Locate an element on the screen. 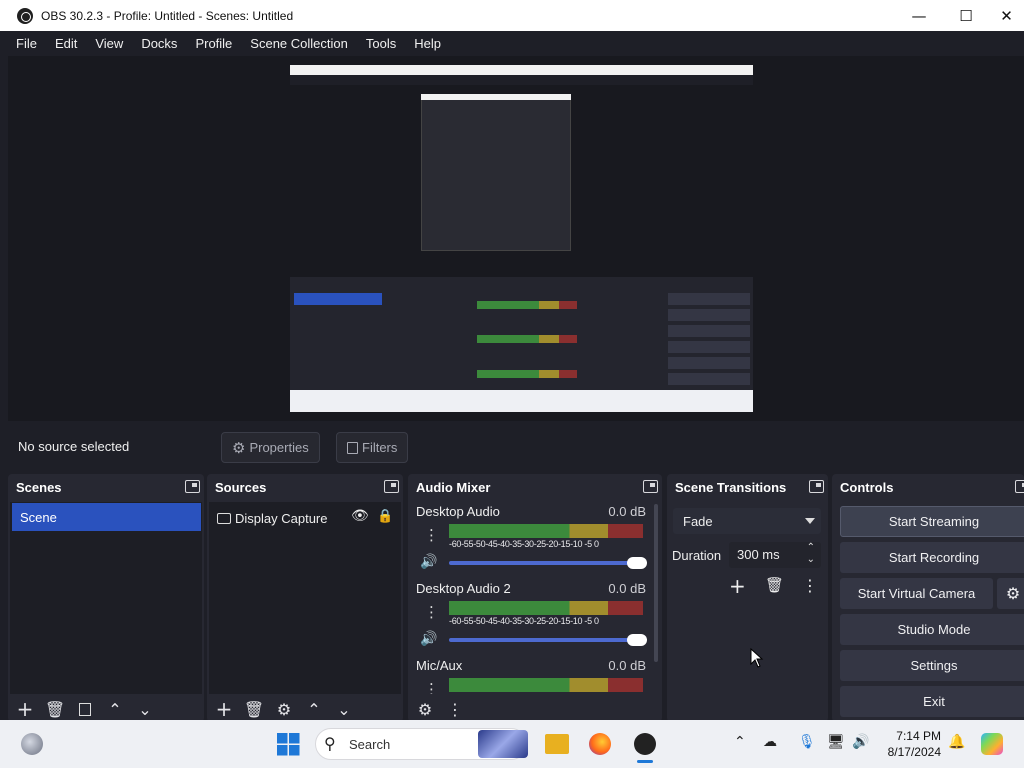 Image resolution: width=1024 pixels, height=768 pixels. mixer-menu-icon: ⋮ is located at coordinates (455, 709).